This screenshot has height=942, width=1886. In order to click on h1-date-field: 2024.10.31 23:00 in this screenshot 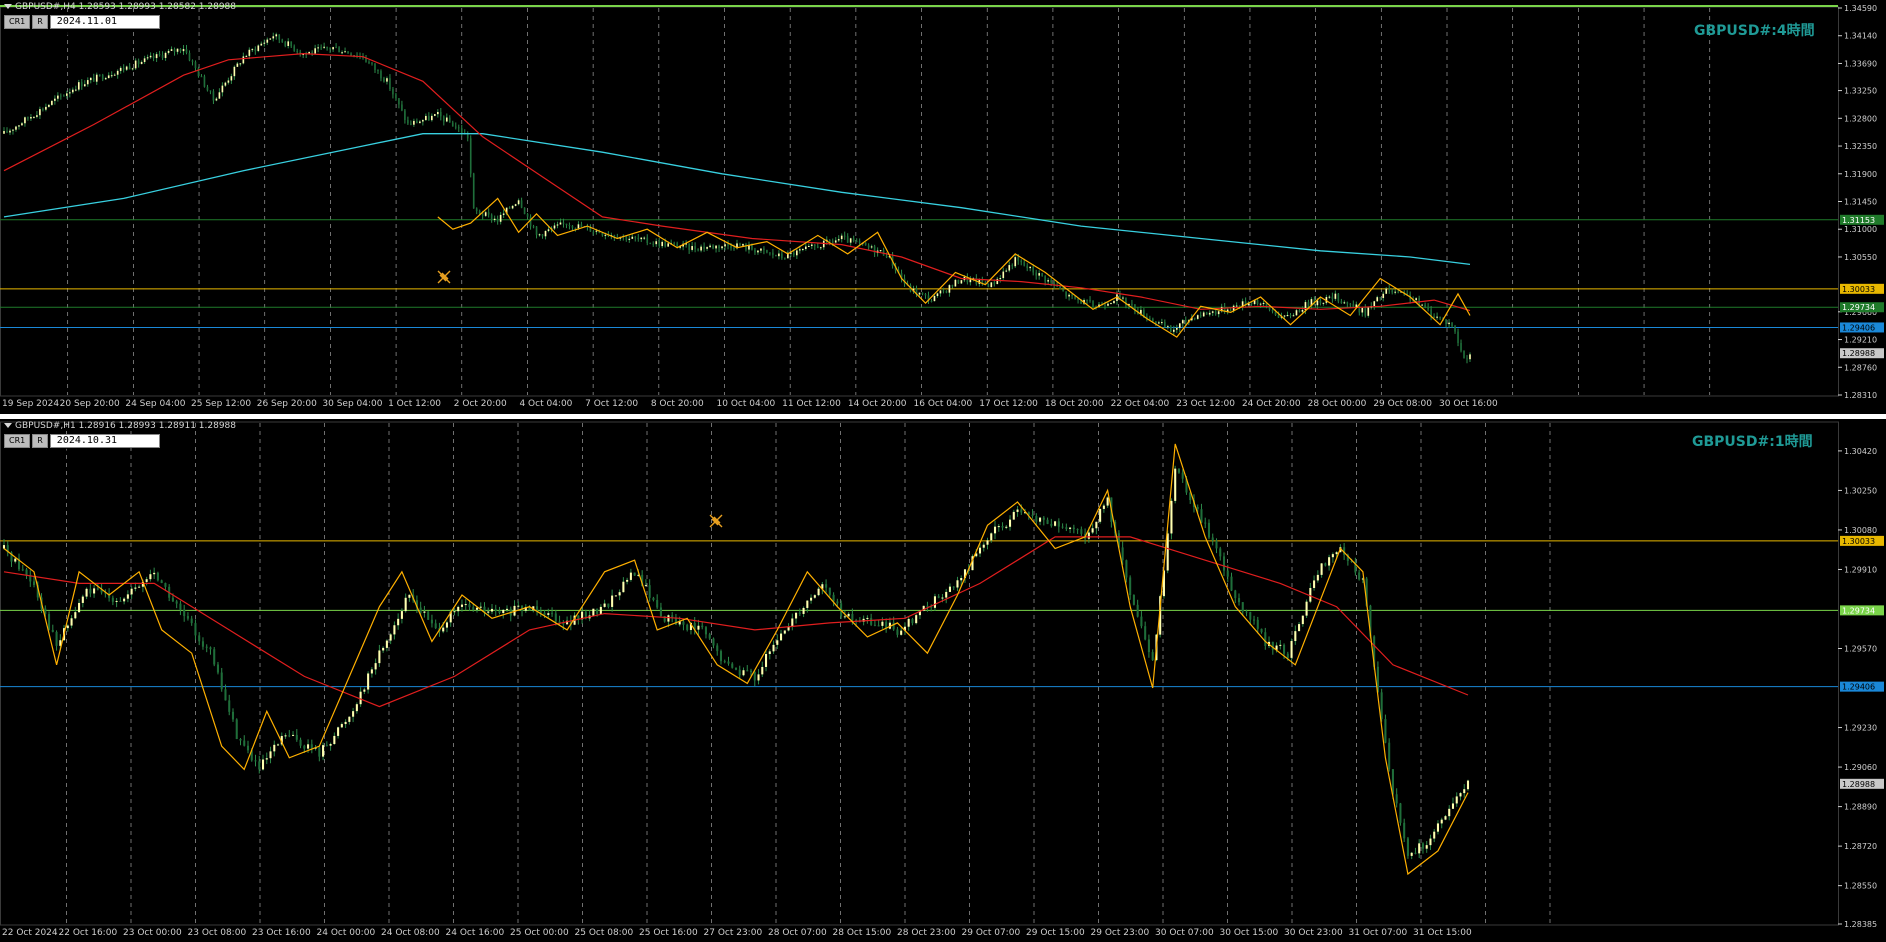, I will do `click(104, 446)`.